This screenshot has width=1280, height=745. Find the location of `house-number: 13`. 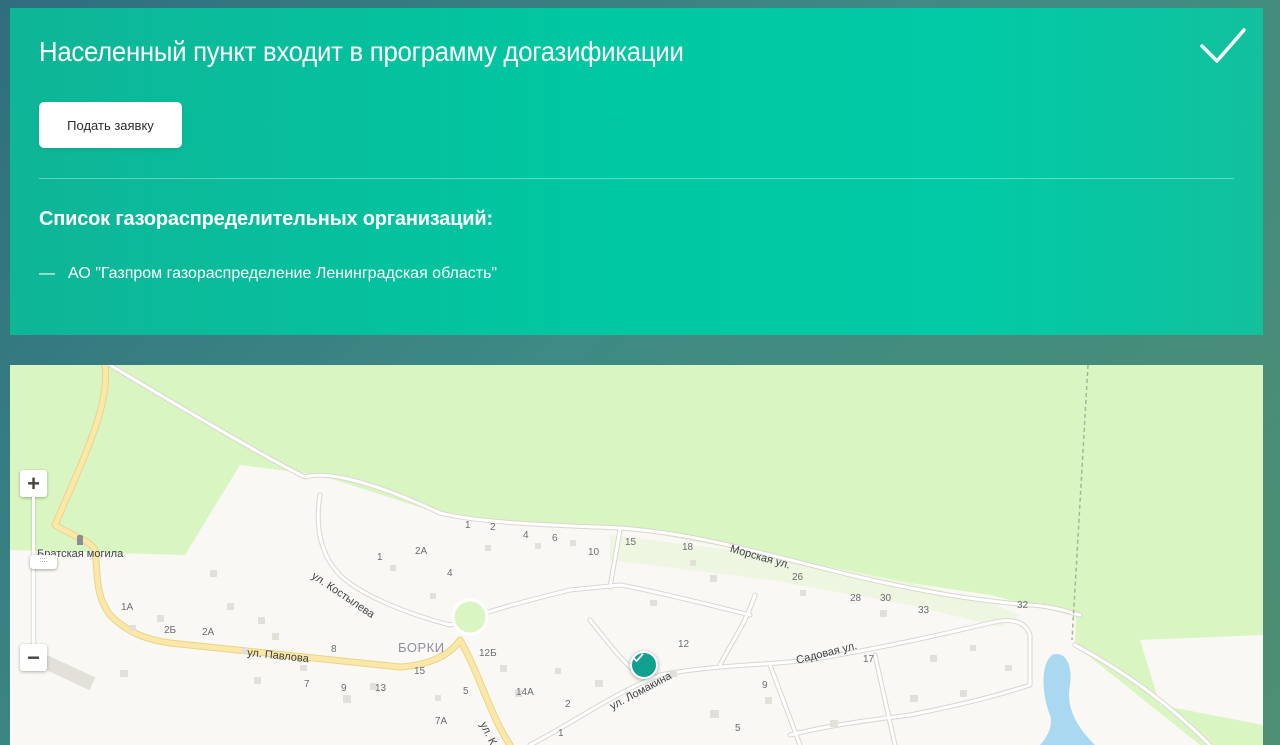

house-number: 13 is located at coordinates (381, 688).